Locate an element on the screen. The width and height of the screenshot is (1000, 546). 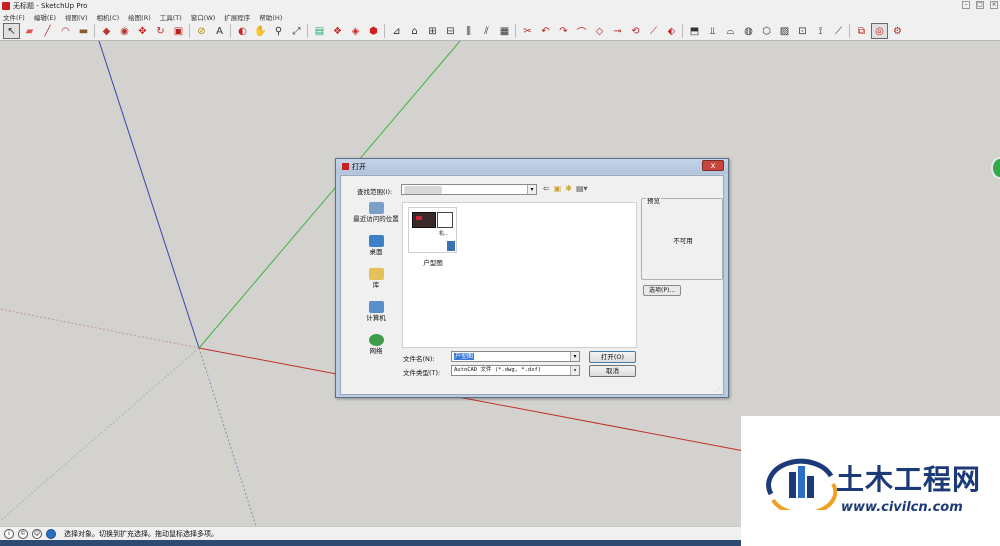
extension-tool-icon: ⫫ is located at coordinates (712, 31).